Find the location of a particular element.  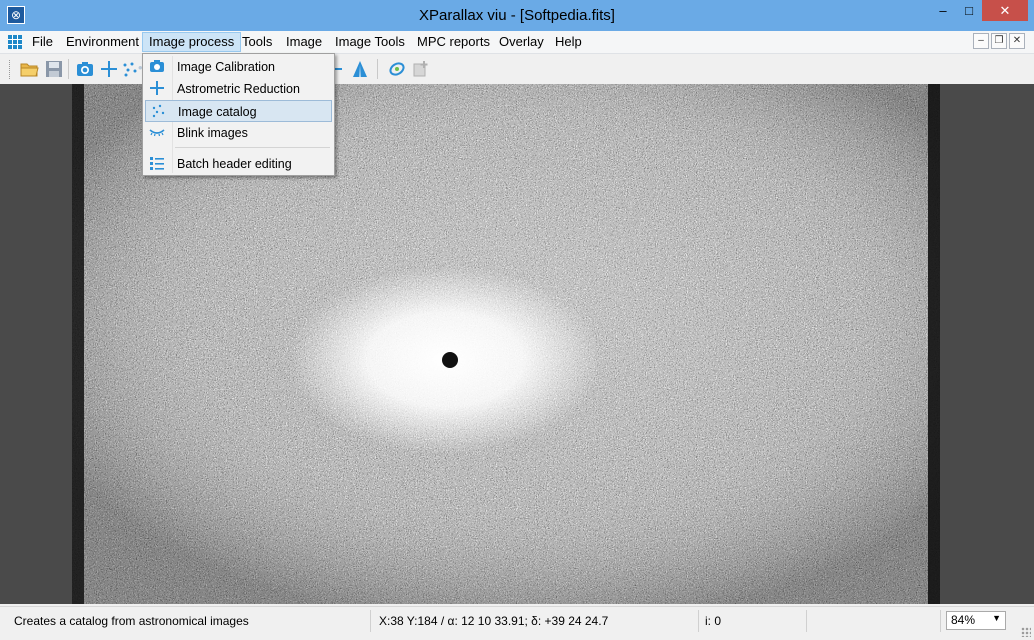

dots-icon is located at coordinates (130, 69).